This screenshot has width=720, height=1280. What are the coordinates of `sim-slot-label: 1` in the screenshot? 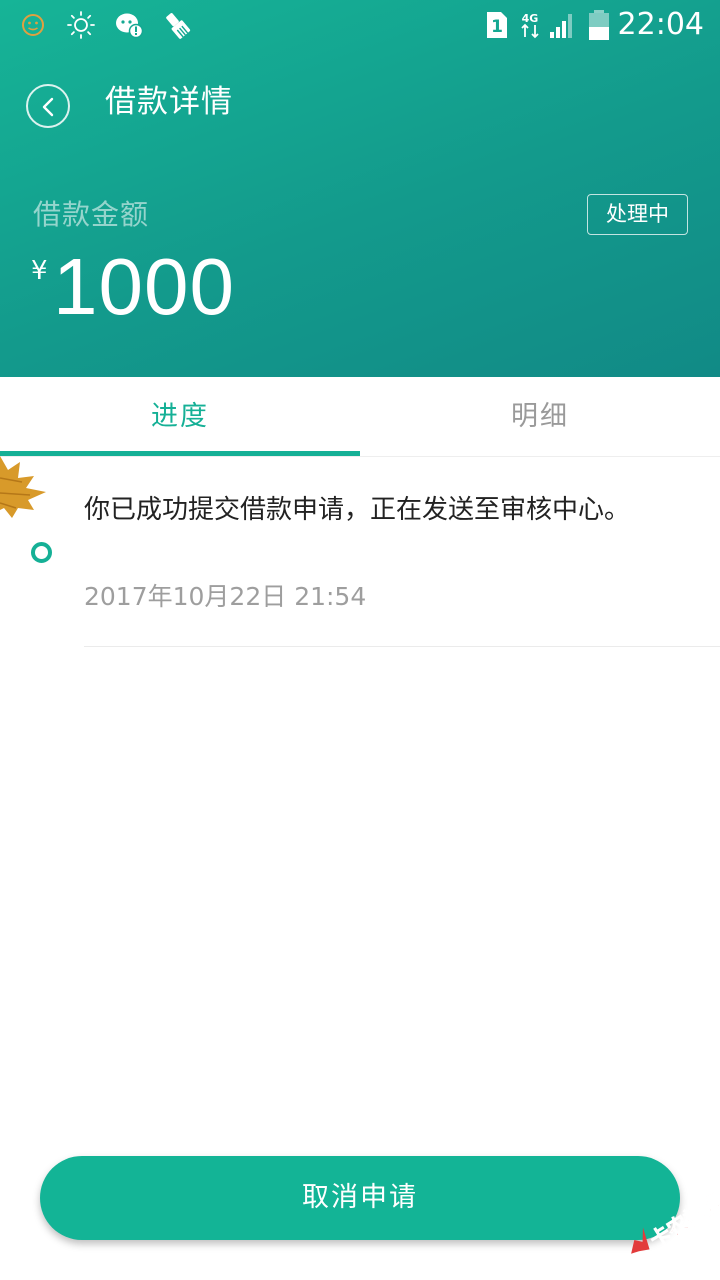 It's located at (497, 27).